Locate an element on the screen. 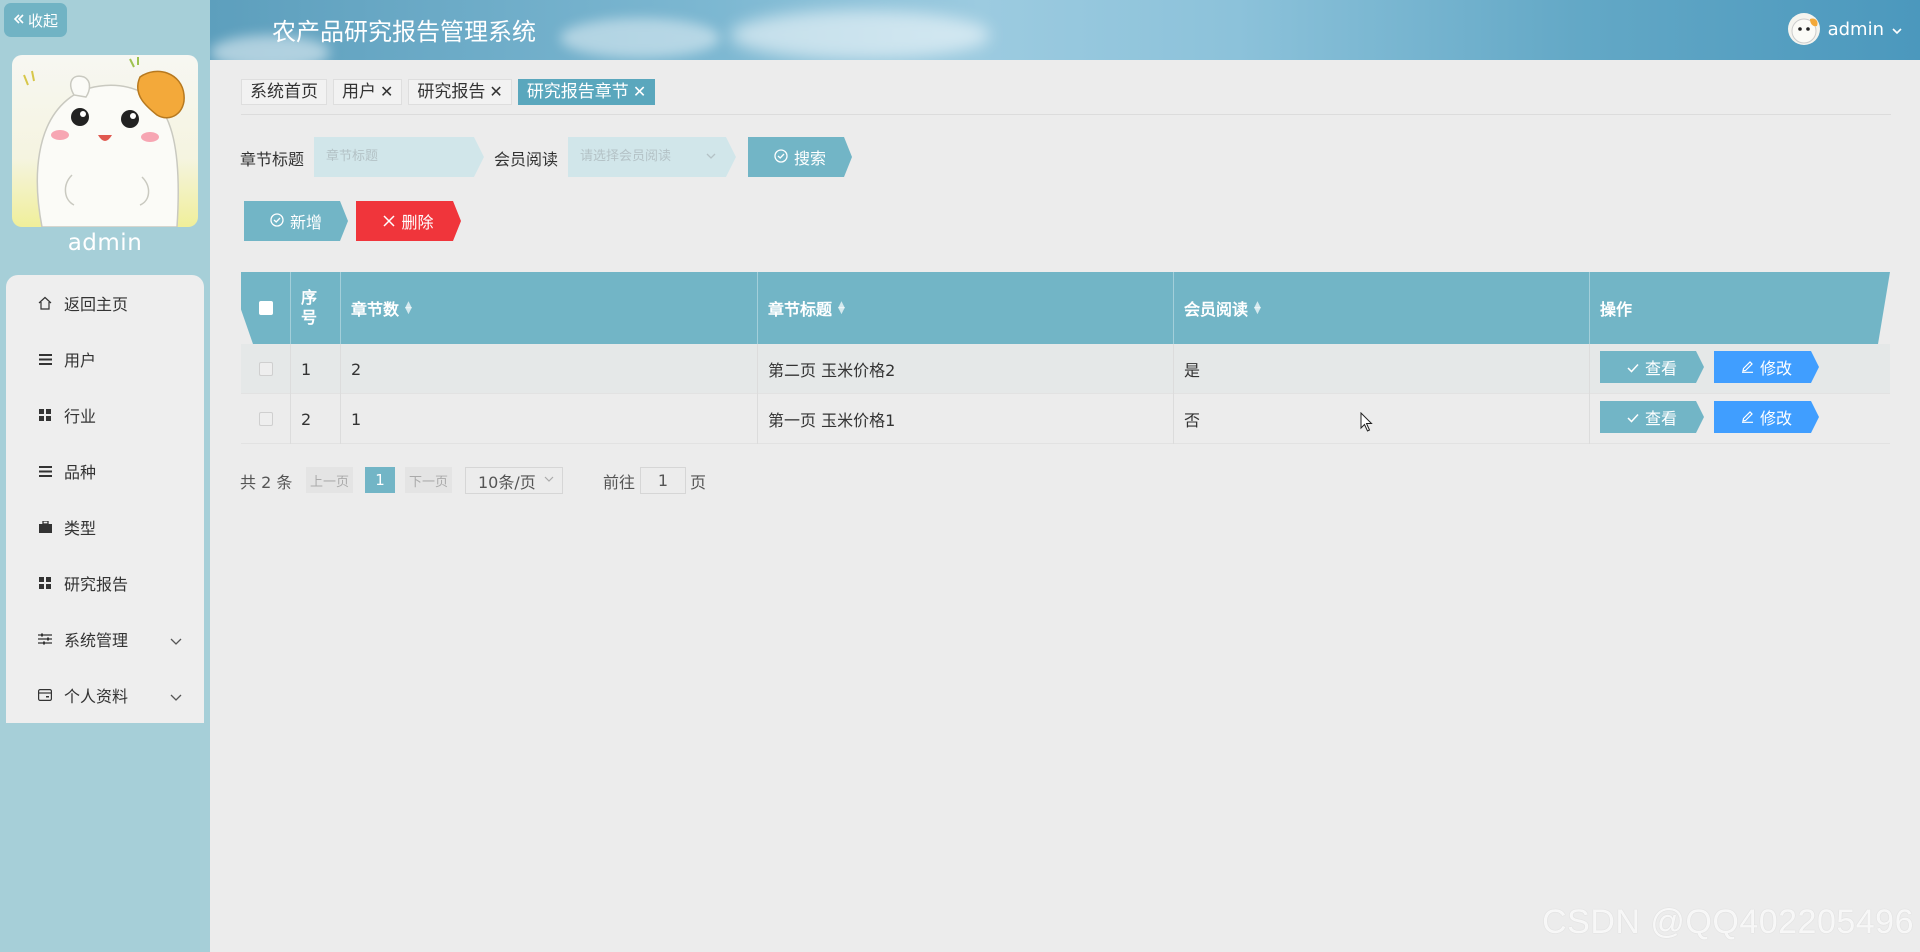 The width and height of the screenshot is (1920, 952). column-header-chapter-title: 章节标题 ▲ ▼ is located at coordinates (966, 308).